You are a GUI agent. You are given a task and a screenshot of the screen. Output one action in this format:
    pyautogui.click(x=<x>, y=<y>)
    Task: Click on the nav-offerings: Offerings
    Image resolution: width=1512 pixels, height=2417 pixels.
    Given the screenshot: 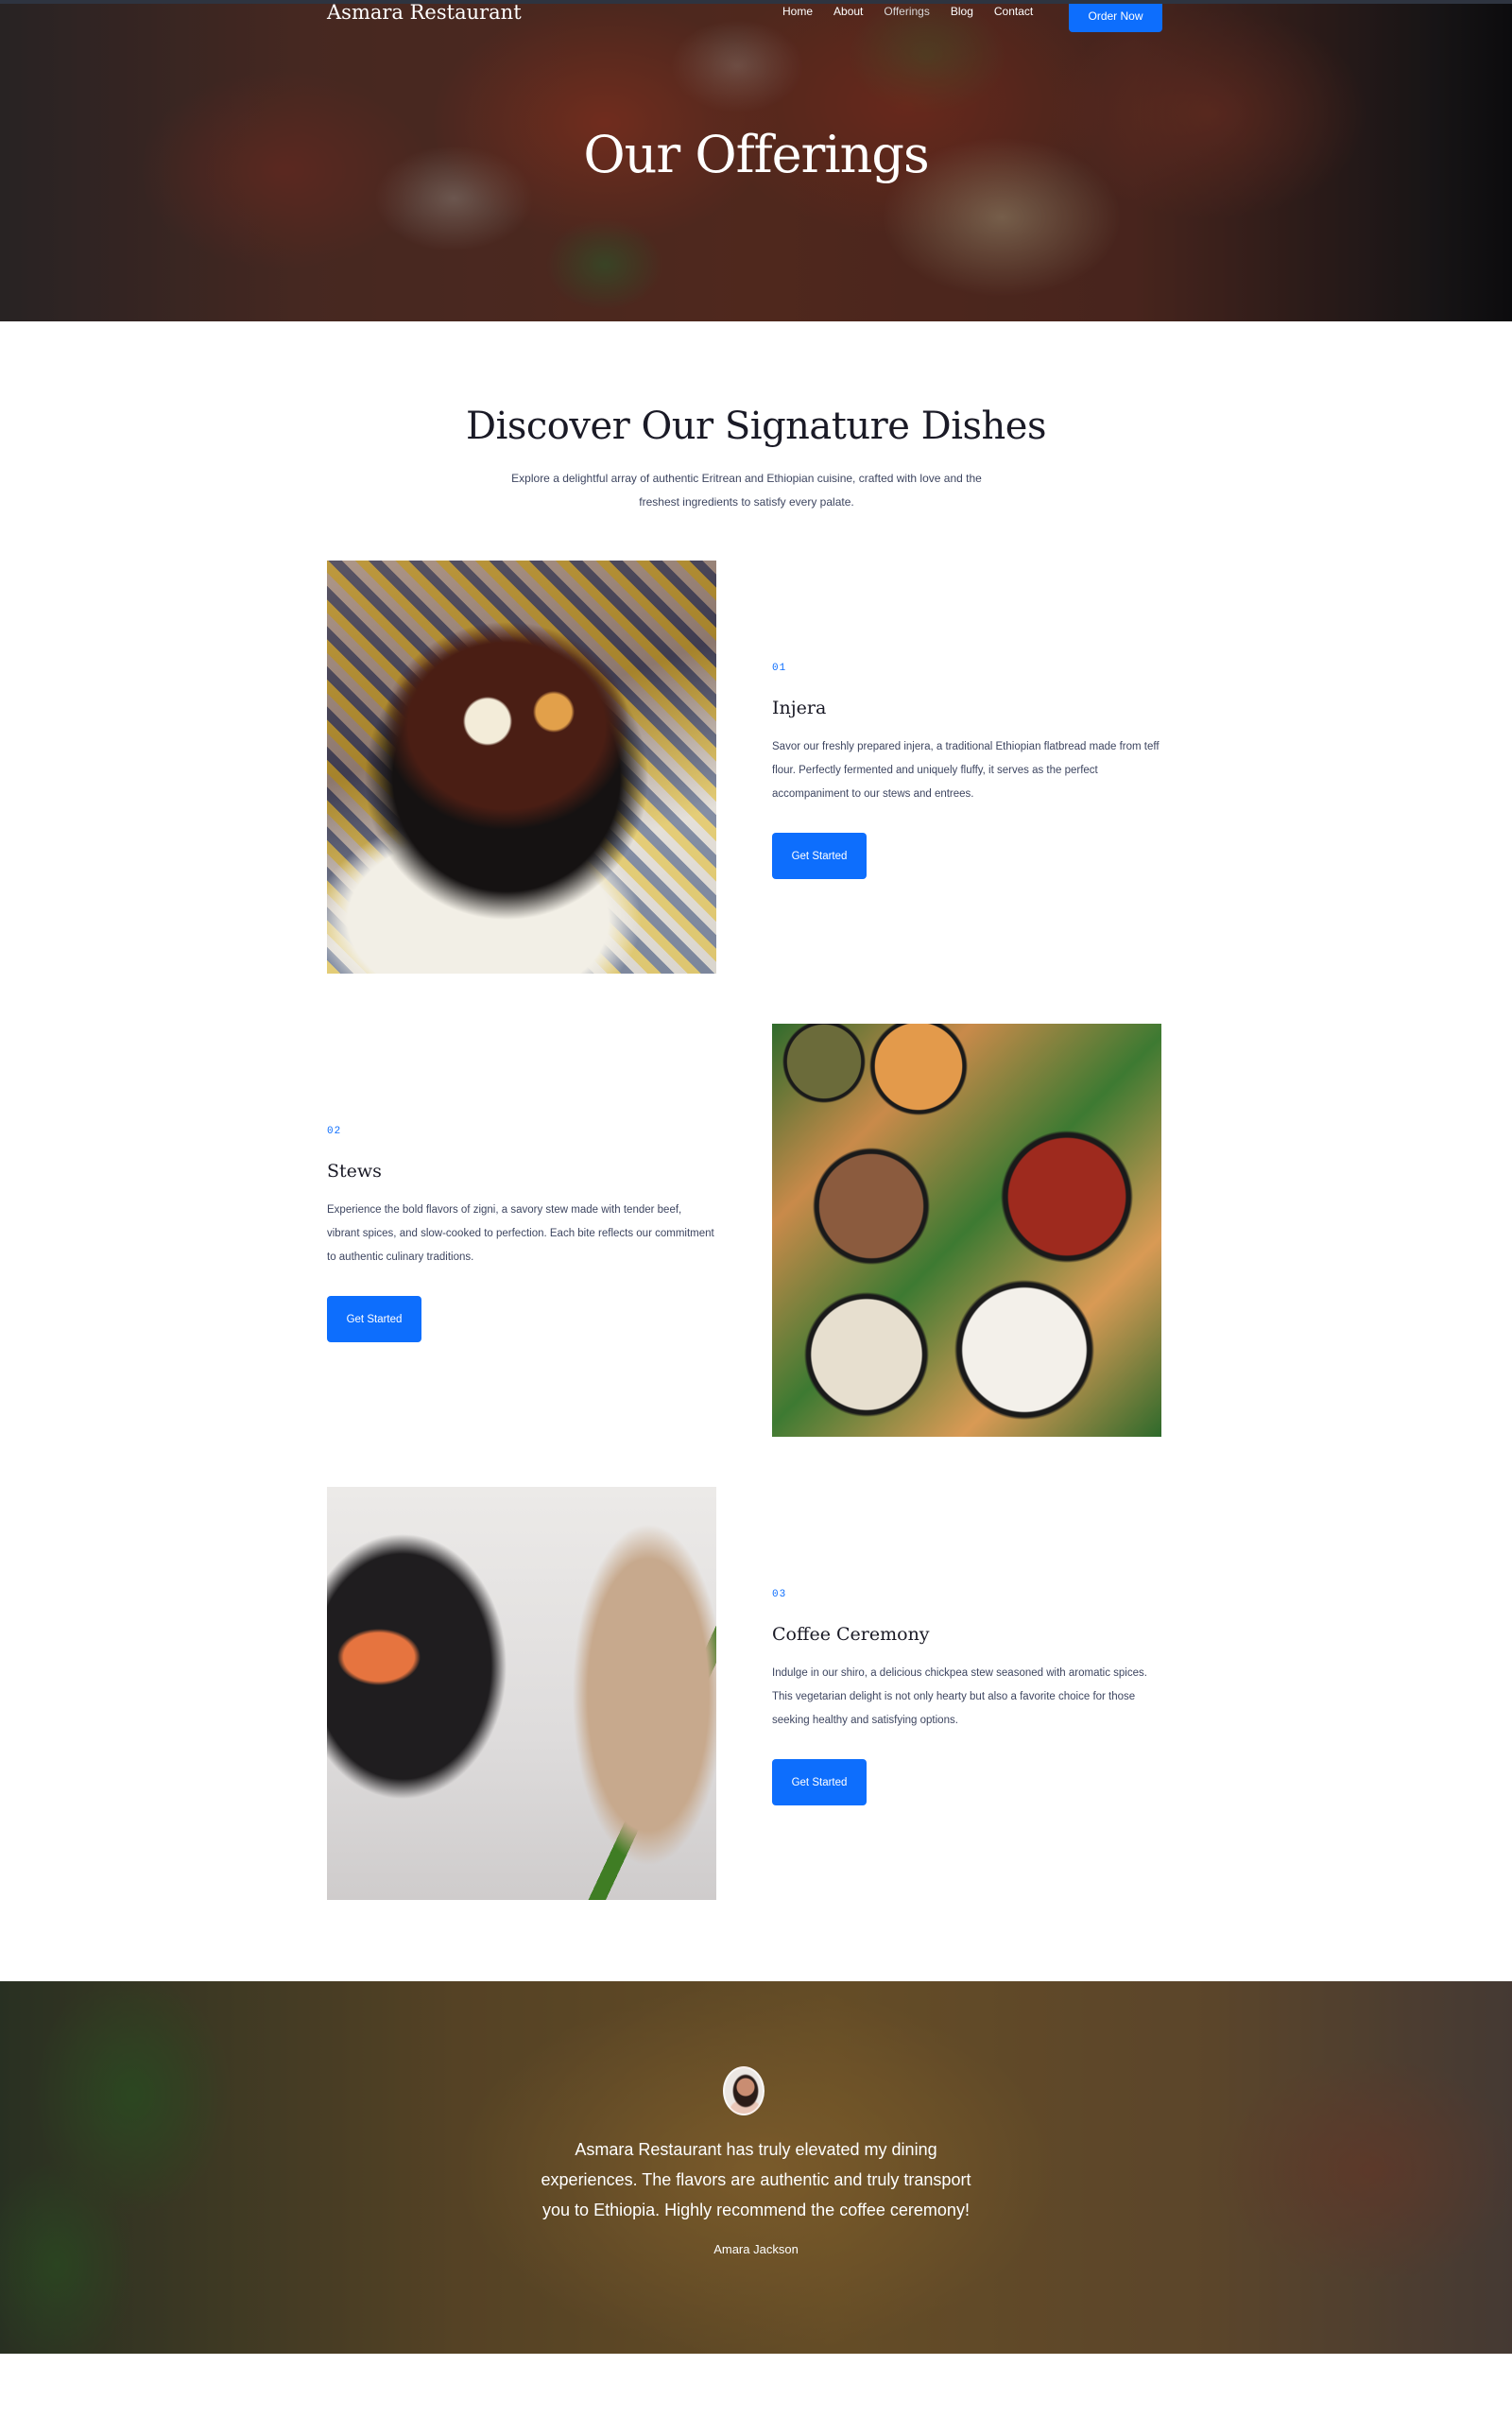 What is the action you would take?
    pyautogui.click(x=906, y=11)
    